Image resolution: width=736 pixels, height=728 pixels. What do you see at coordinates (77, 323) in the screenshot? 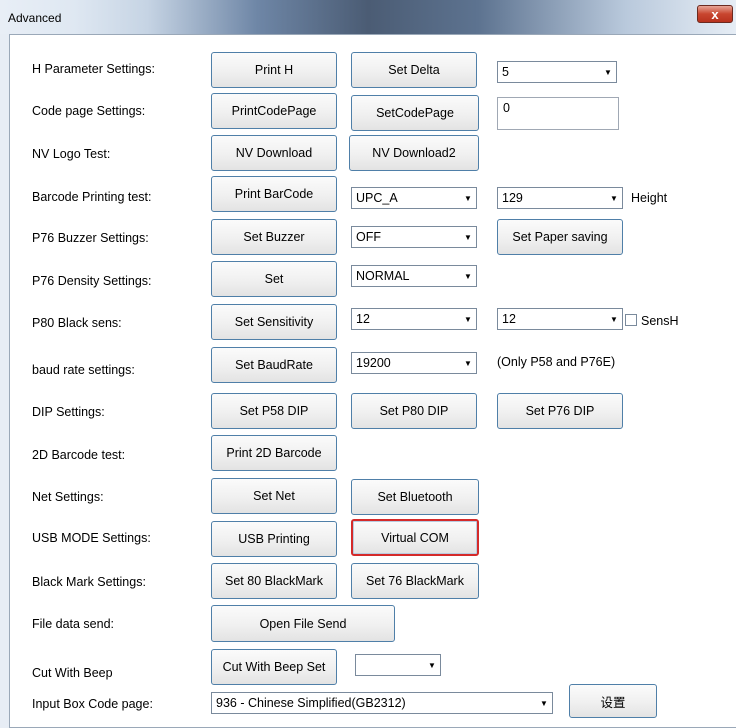
I see `black-sens-label: P80 Black sens:` at bounding box center [77, 323].